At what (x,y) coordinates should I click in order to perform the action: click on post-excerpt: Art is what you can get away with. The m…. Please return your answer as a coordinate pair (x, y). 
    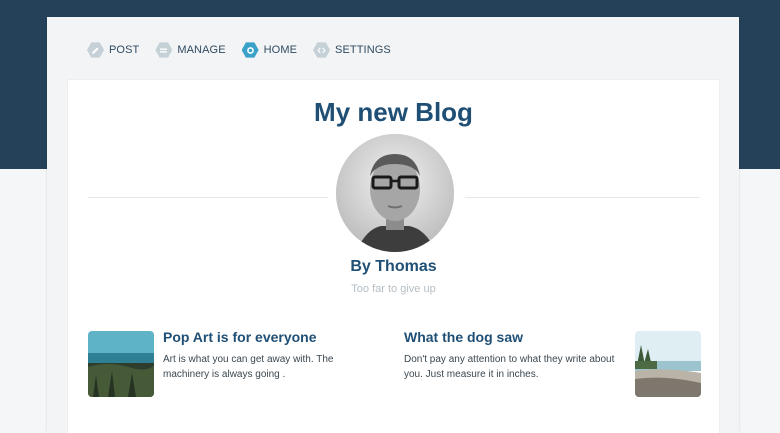
    Looking at the image, I should click on (248, 367).